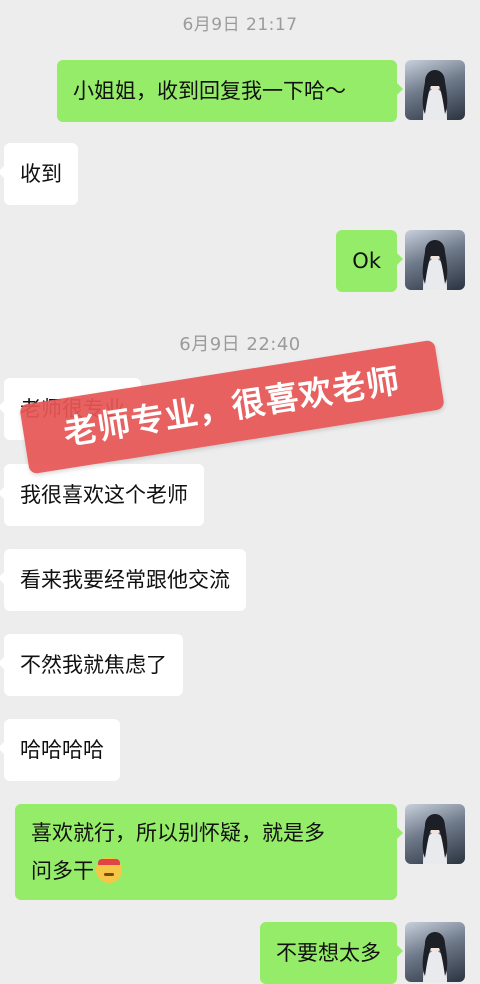 Image resolution: width=480 pixels, height=984 pixels. I want to click on received-message-bubble: 收到, so click(39, 174).